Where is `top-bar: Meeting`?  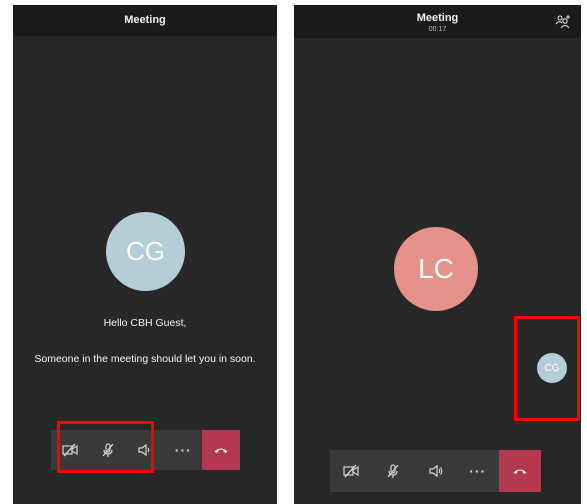 top-bar: Meeting is located at coordinates (145, 20).